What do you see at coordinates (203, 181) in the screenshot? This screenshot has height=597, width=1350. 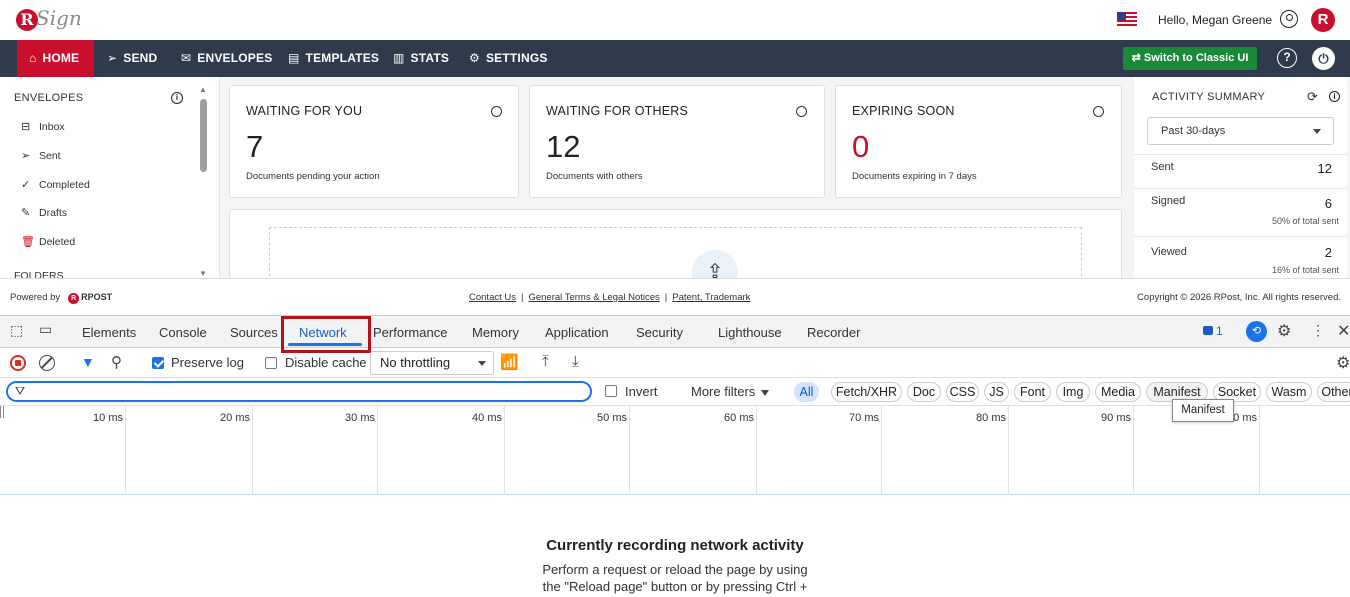 I see `sidebar-scrollbar: ▲ ▼` at bounding box center [203, 181].